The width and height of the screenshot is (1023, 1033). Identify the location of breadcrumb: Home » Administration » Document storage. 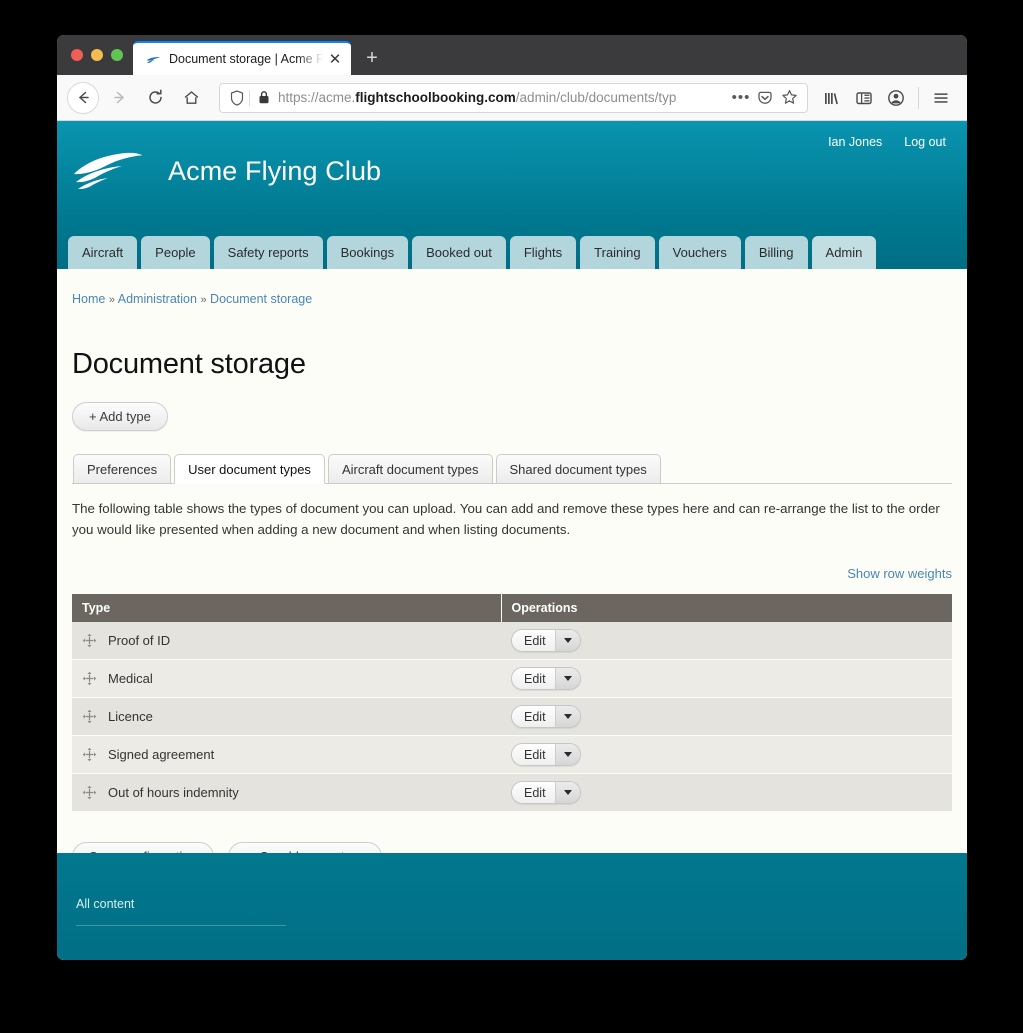
(512, 297).